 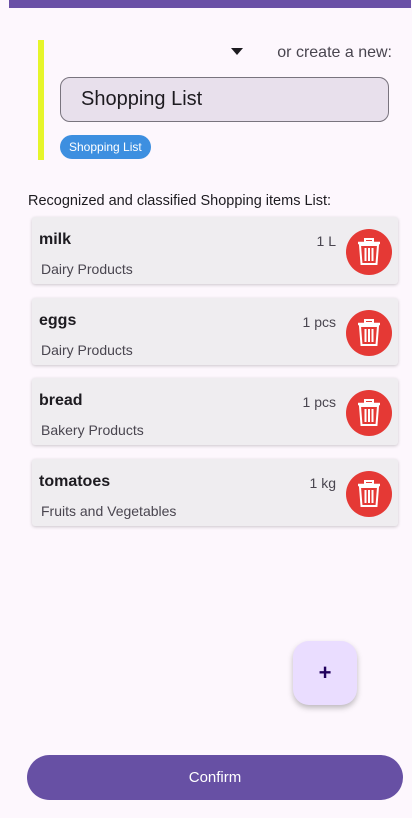 I want to click on item-name: milk, so click(x=55, y=239).